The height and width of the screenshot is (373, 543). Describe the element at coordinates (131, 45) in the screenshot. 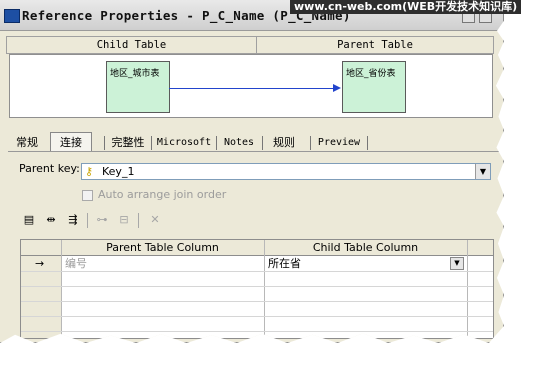

I see `child-table-header: Child Table` at that location.